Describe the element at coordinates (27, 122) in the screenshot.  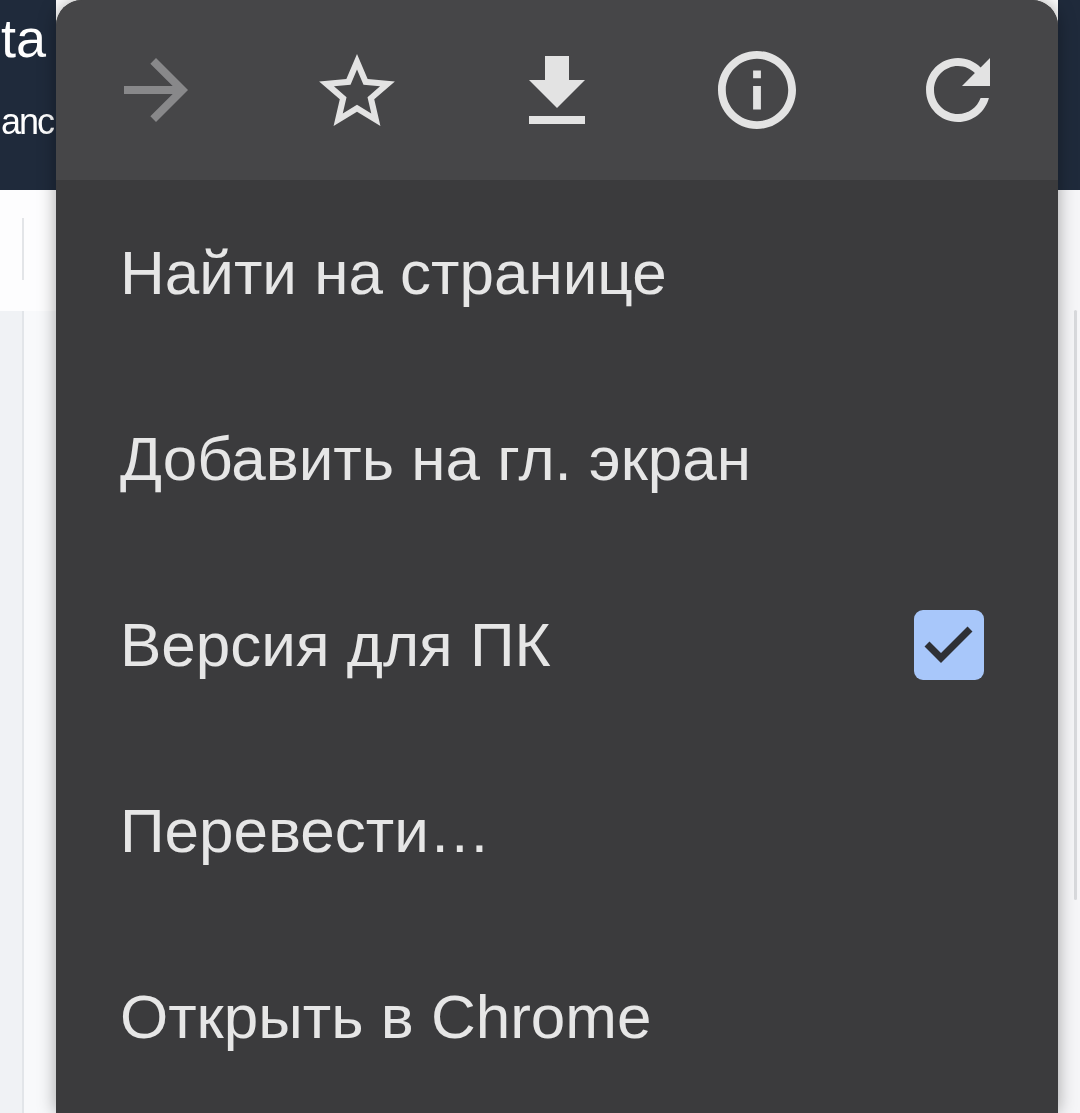
I see `page-subtitle: anc` at that location.